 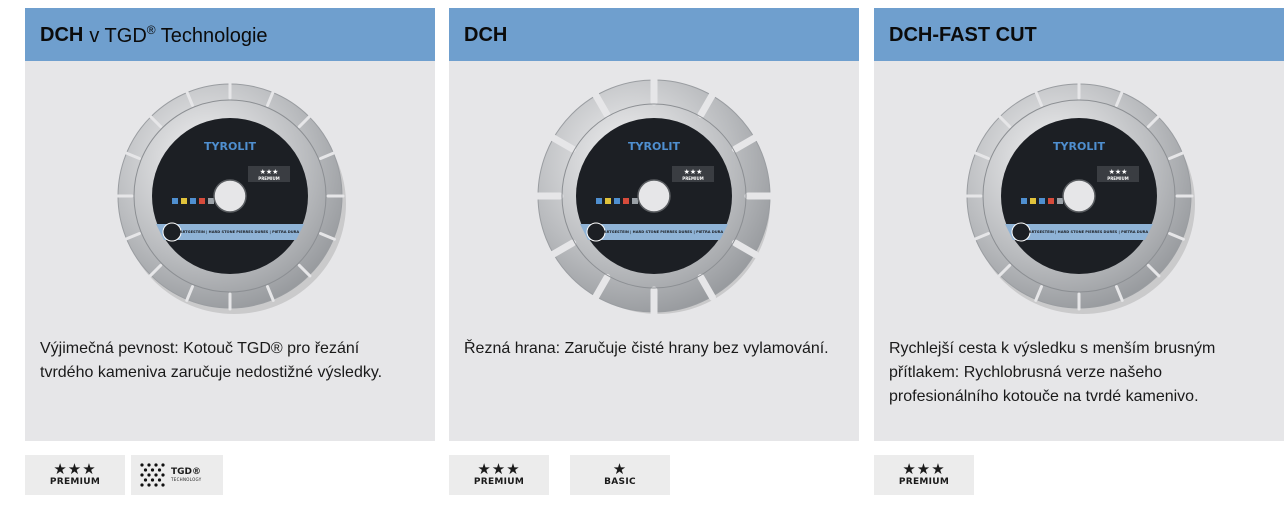 I want to click on card-title: DCH, so click(x=654, y=34).